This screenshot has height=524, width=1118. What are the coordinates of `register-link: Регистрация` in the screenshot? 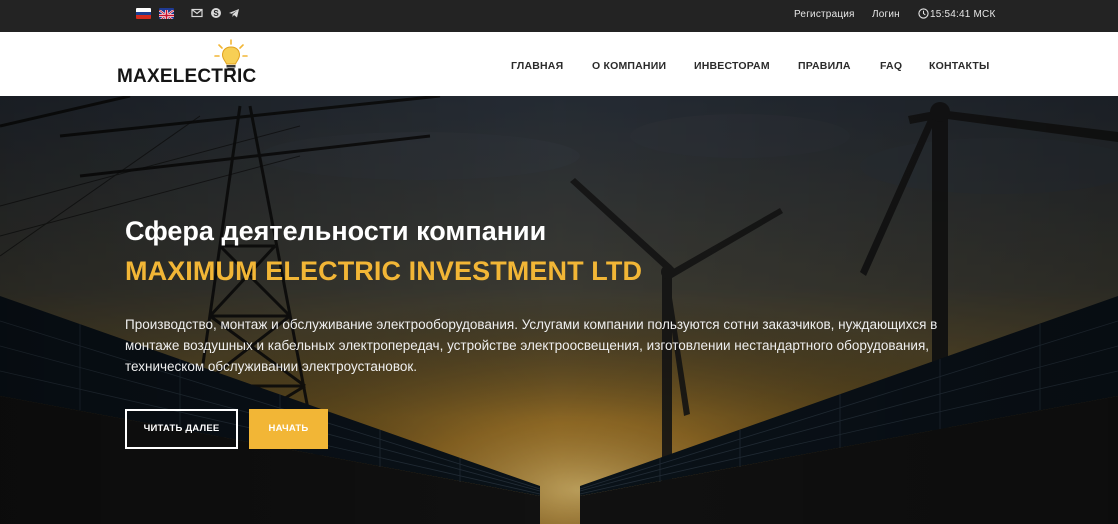 It's located at (824, 14).